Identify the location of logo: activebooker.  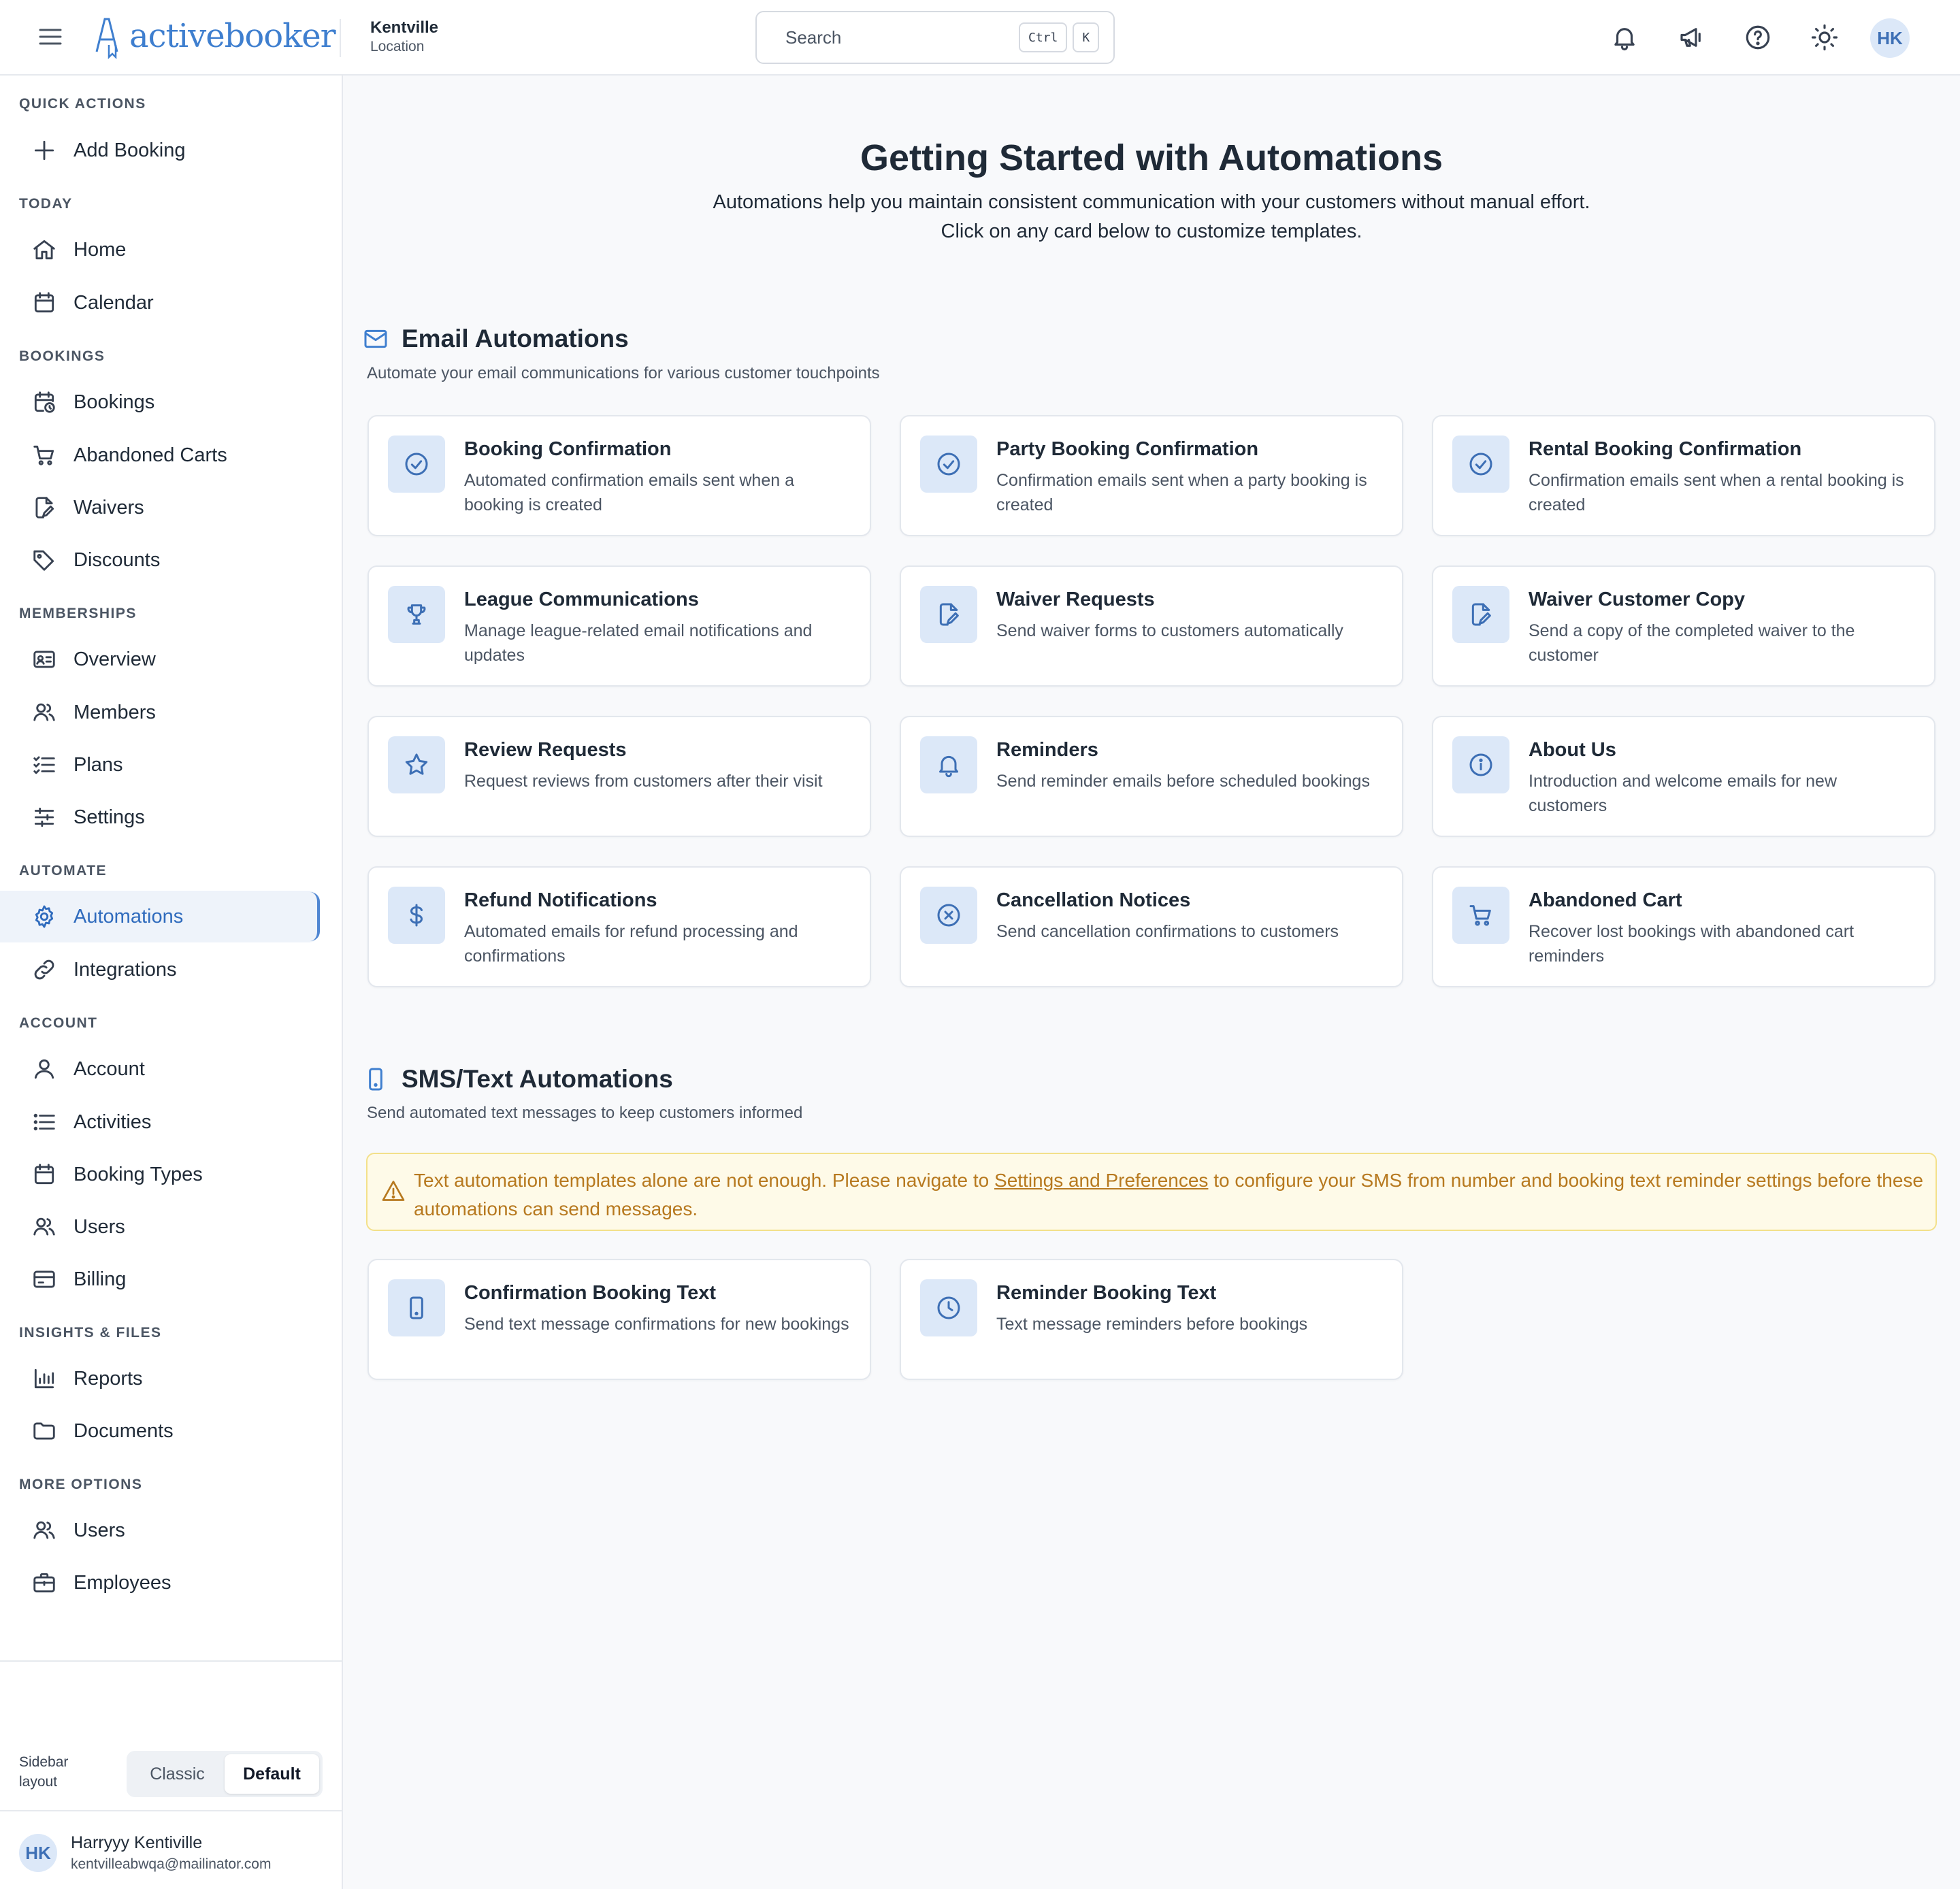
(213, 36).